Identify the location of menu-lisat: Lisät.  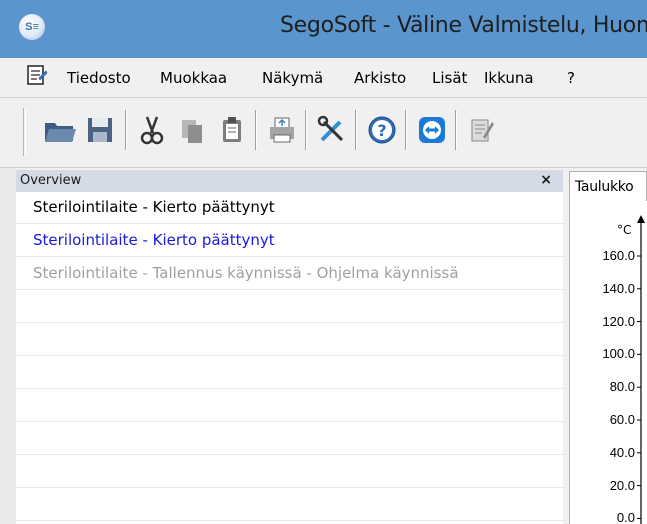
(449, 78).